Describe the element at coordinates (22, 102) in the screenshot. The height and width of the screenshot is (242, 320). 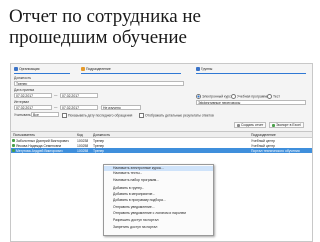
I see `interval-label: Интервал` at that location.